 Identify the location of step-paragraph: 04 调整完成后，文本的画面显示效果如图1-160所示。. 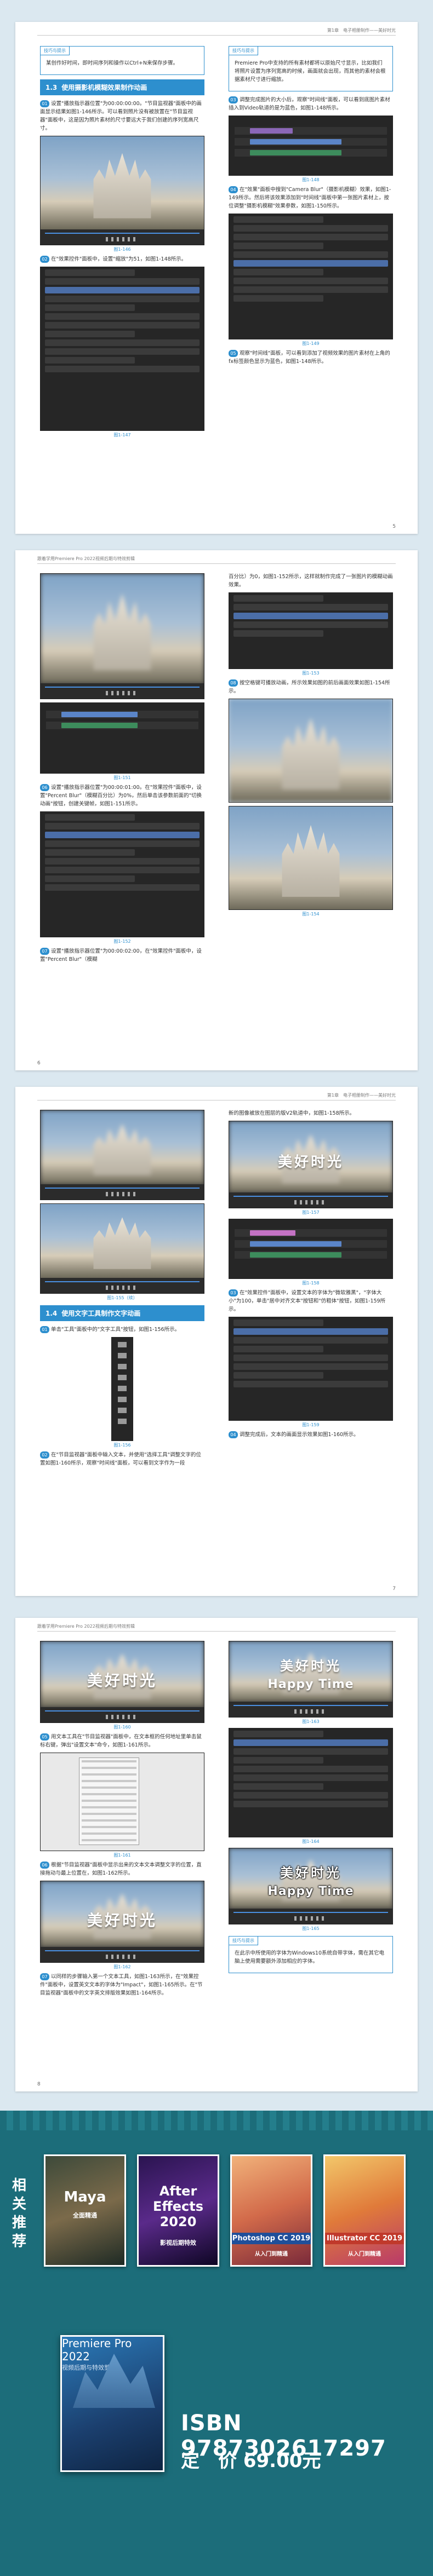
(311, 1435).